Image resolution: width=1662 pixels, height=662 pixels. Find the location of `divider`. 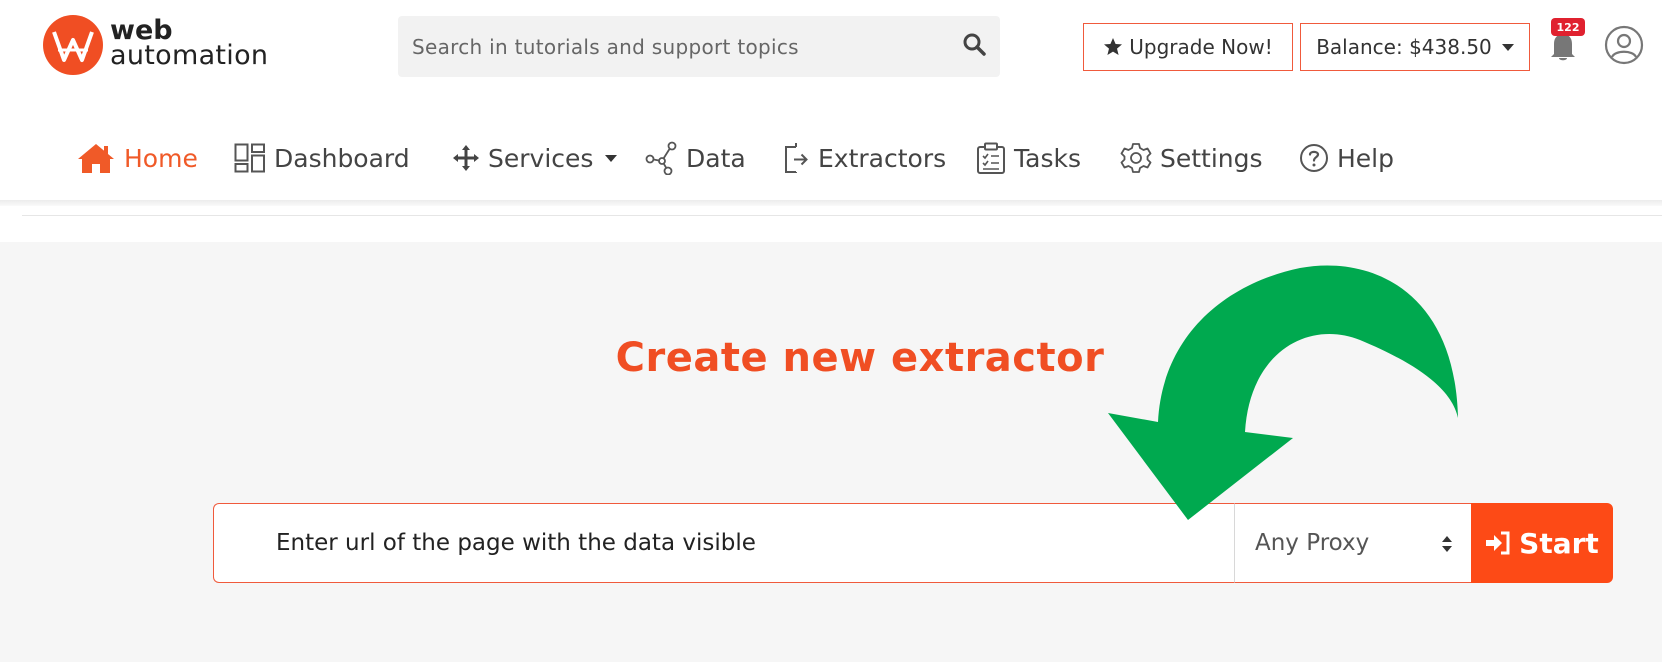

divider is located at coordinates (842, 215).